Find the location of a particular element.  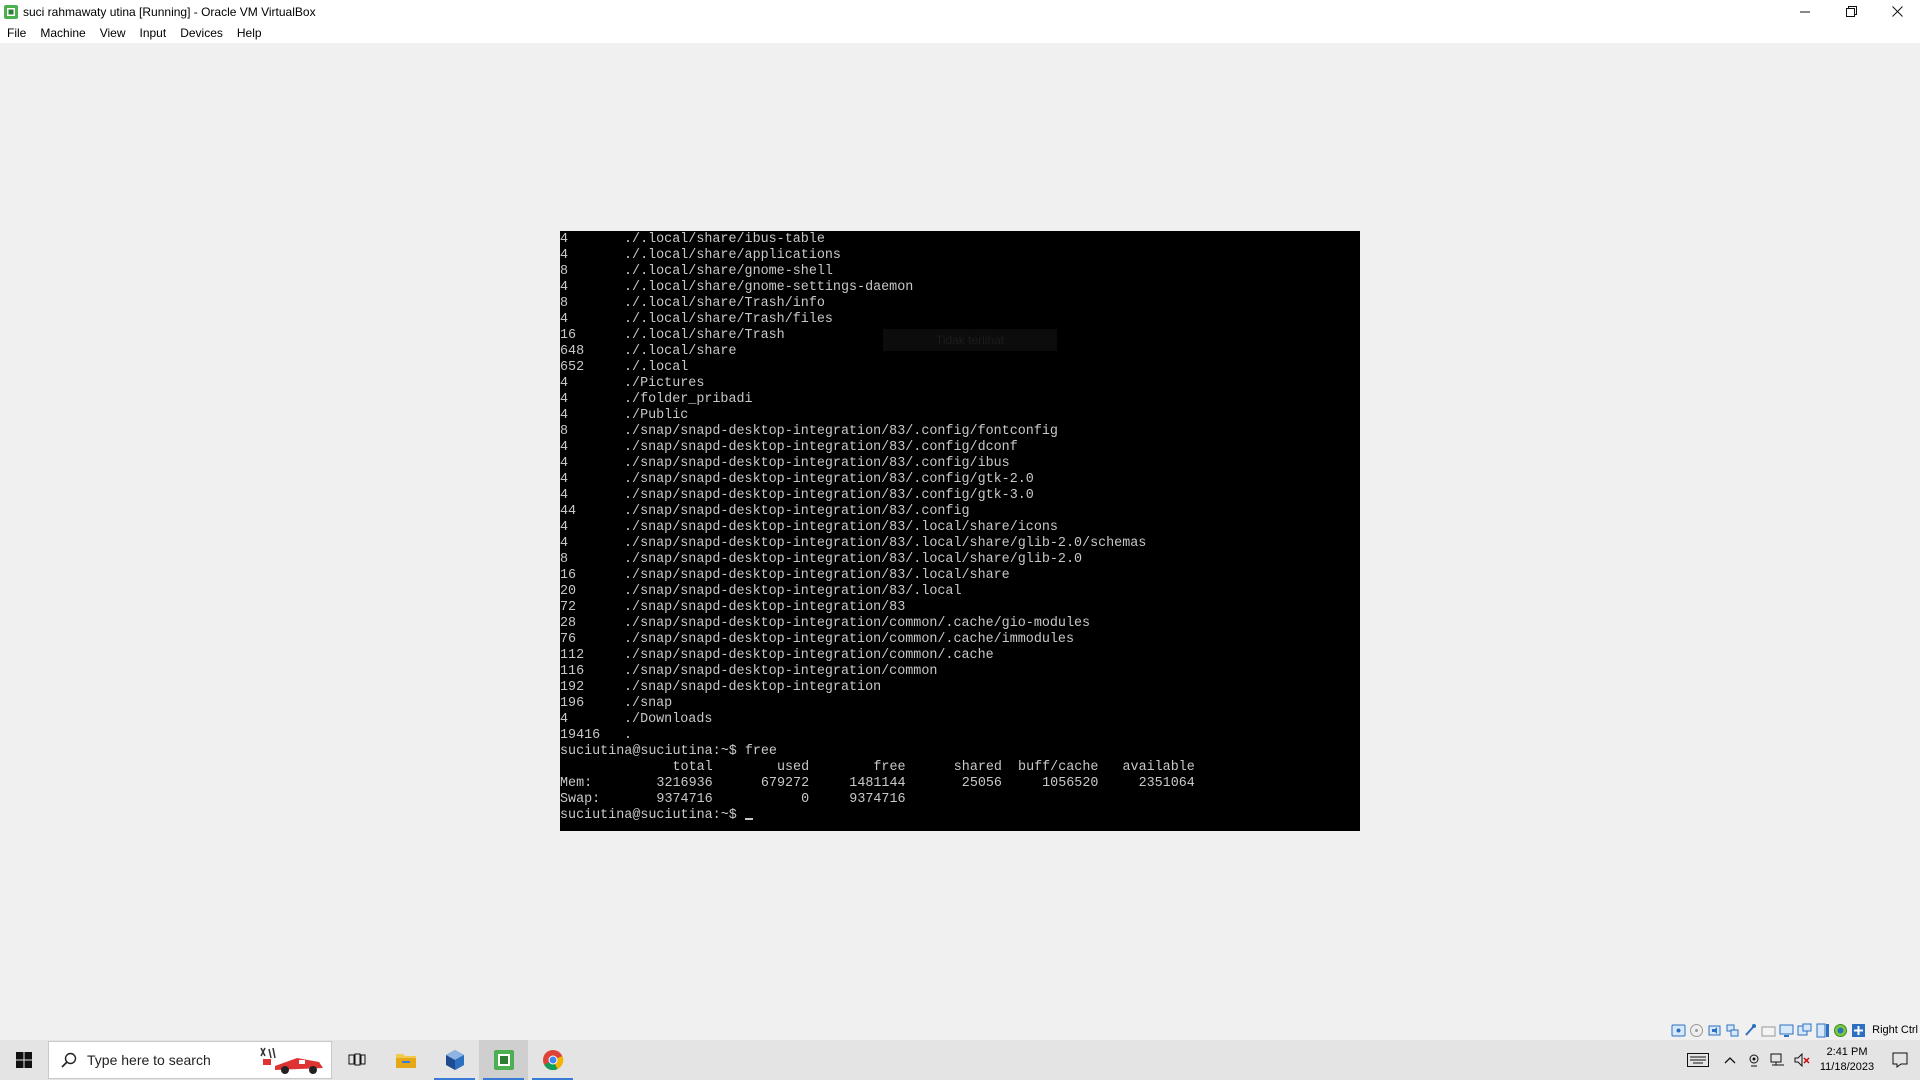

du-output-line: 4 ./Pictures is located at coordinates (877, 384).